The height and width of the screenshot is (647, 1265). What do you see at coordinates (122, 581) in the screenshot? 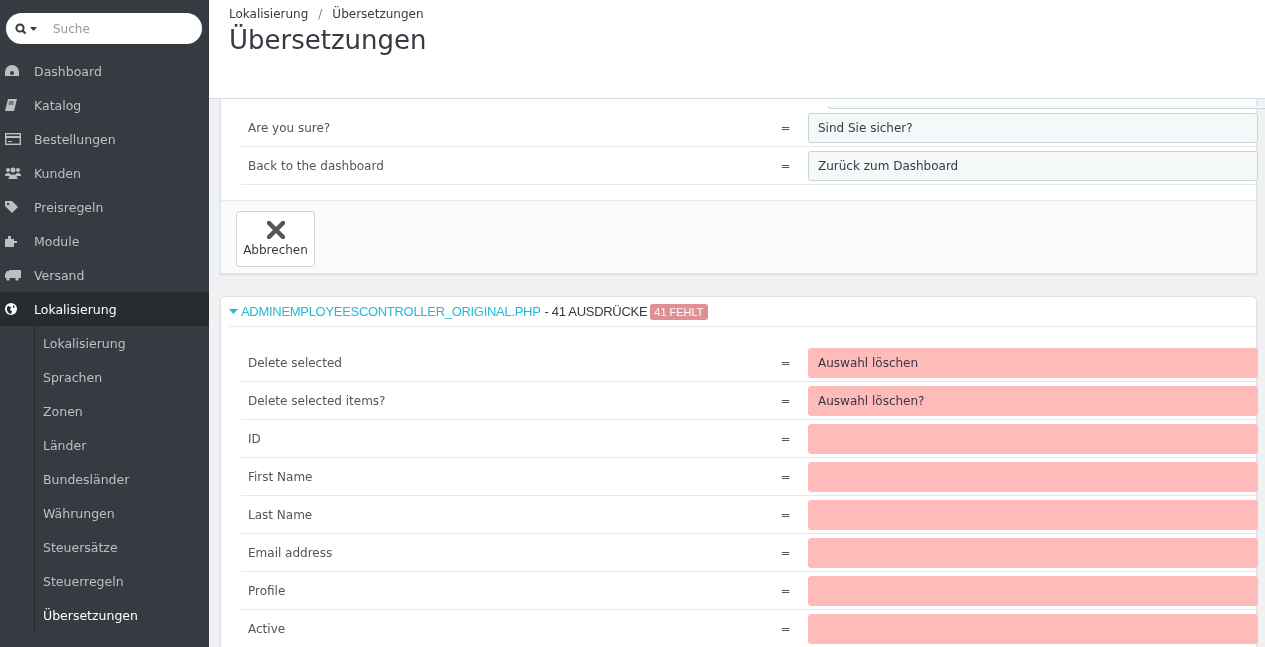
I see `submenu-item: Steuerregeln` at bounding box center [122, 581].